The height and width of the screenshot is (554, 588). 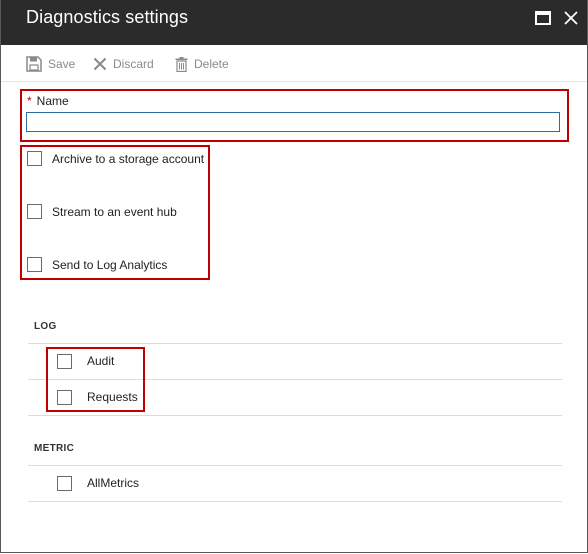 I want to click on log-analytics-label: Send to Log Analytics, so click(x=110, y=264).